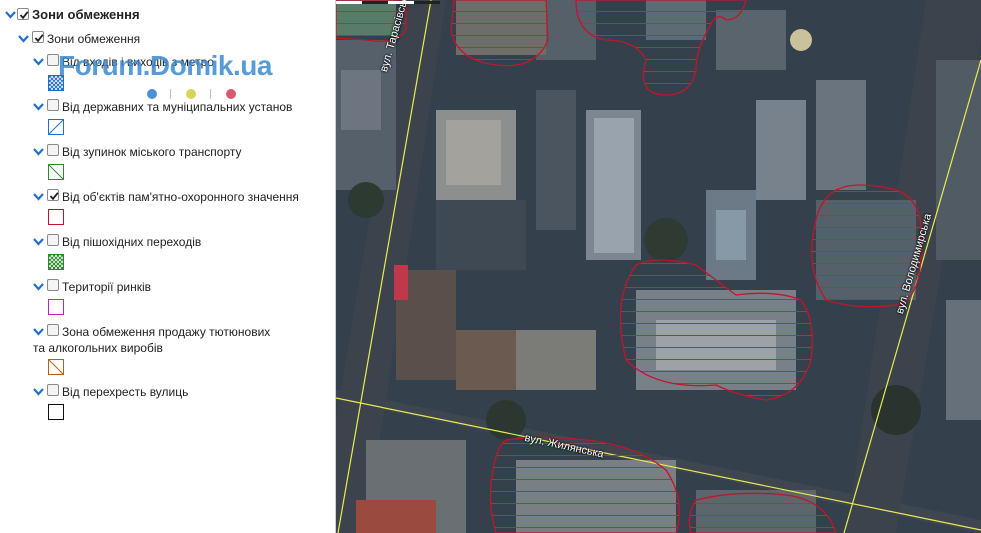 Image resolution: width=981 pixels, height=533 pixels. What do you see at coordinates (56, 127) in the screenshot?
I see `diagonal-blue-symbol` at bounding box center [56, 127].